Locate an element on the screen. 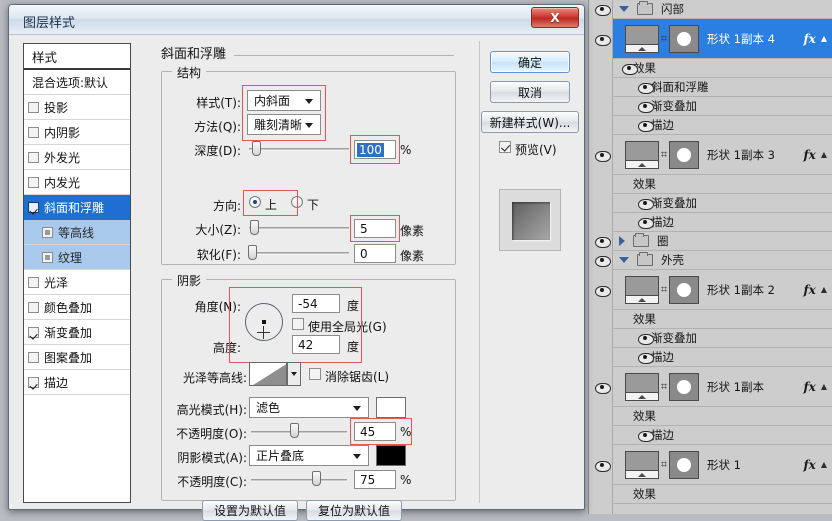 Image resolution: width=832 pixels, height=521 pixels. antialias-checkbox is located at coordinates (315, 374).